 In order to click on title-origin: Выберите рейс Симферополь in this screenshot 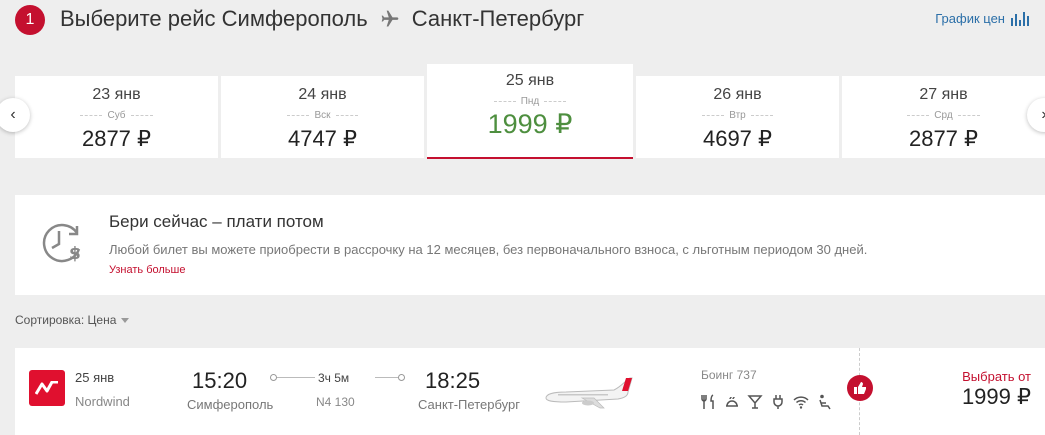, I will do `click(214, 18)`.